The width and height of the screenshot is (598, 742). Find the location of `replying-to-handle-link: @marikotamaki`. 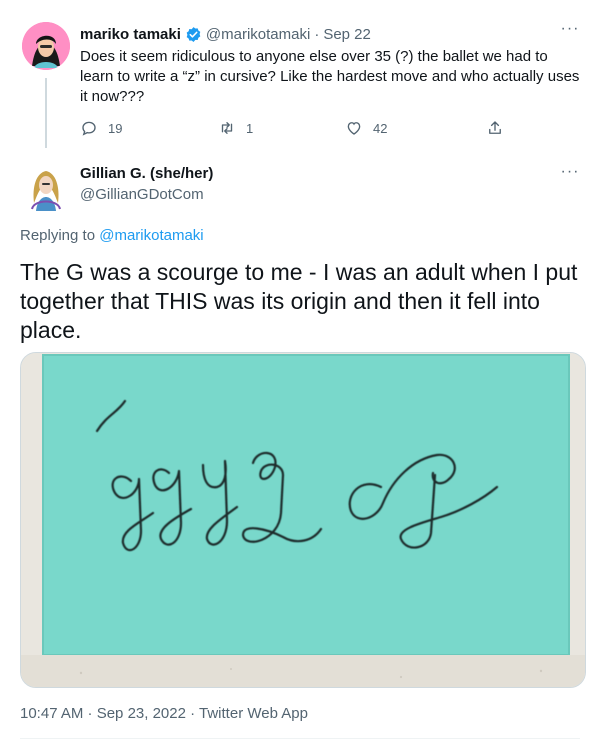

replying-to-handle-link: @marikotamaki is located at coordinates (151, 235).